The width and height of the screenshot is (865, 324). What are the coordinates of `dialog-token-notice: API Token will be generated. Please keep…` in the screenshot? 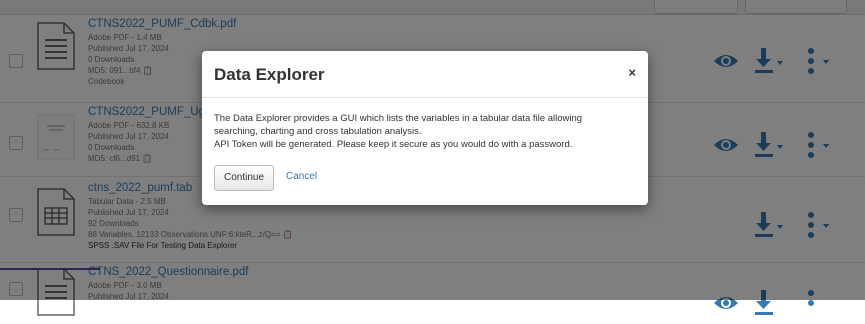 It's located at (393, 144).